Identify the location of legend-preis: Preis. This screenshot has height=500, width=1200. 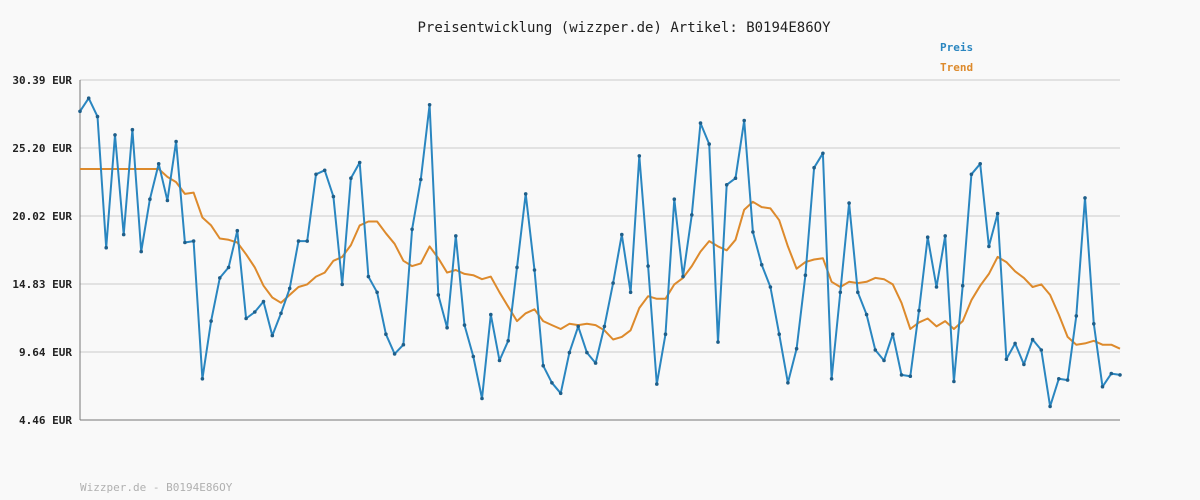
(956, 47).